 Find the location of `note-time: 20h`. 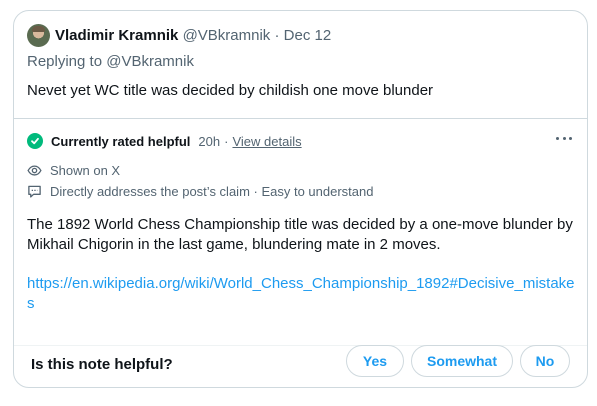

note-time: 20h is located at coordinates (209, 141).